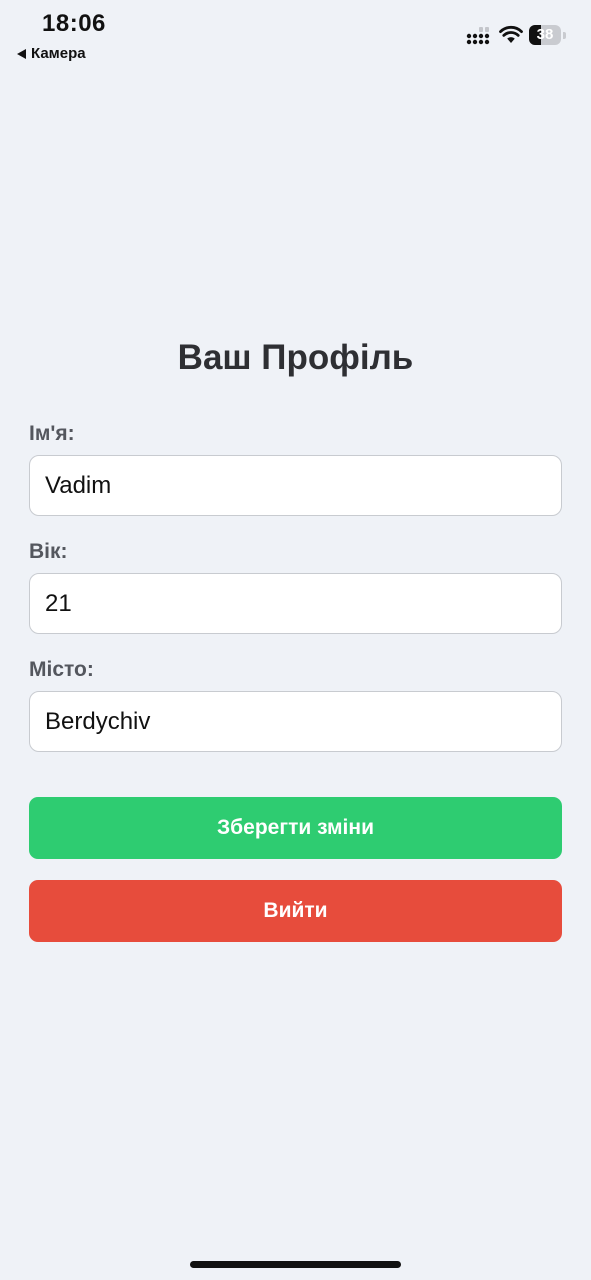 The image size is (591, 1280). What do you see at coordinates (58, 53) in the screenshot?
I see `back-link-label: Камера` at bounding box center [58, 53].